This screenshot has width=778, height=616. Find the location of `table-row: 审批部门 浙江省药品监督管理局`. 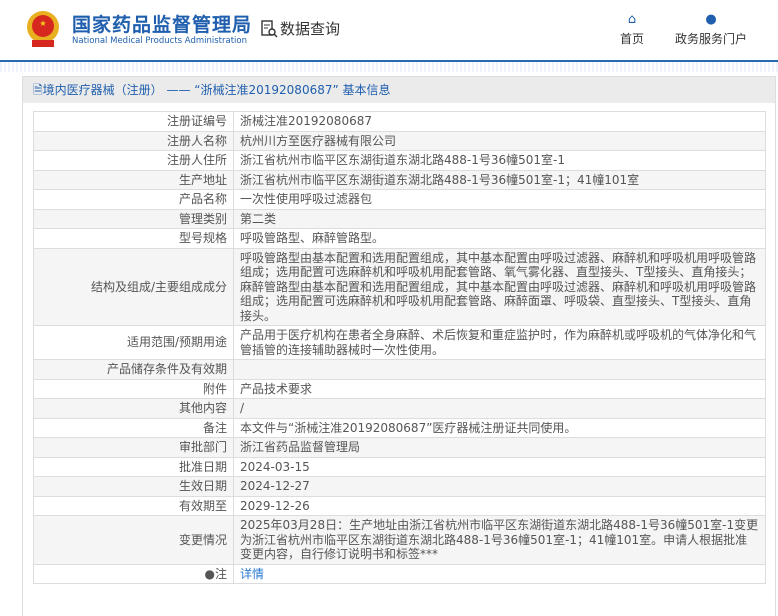

table-row: 审批部门 浙江省药品监督管理局 is located at coordinates (399, 447).